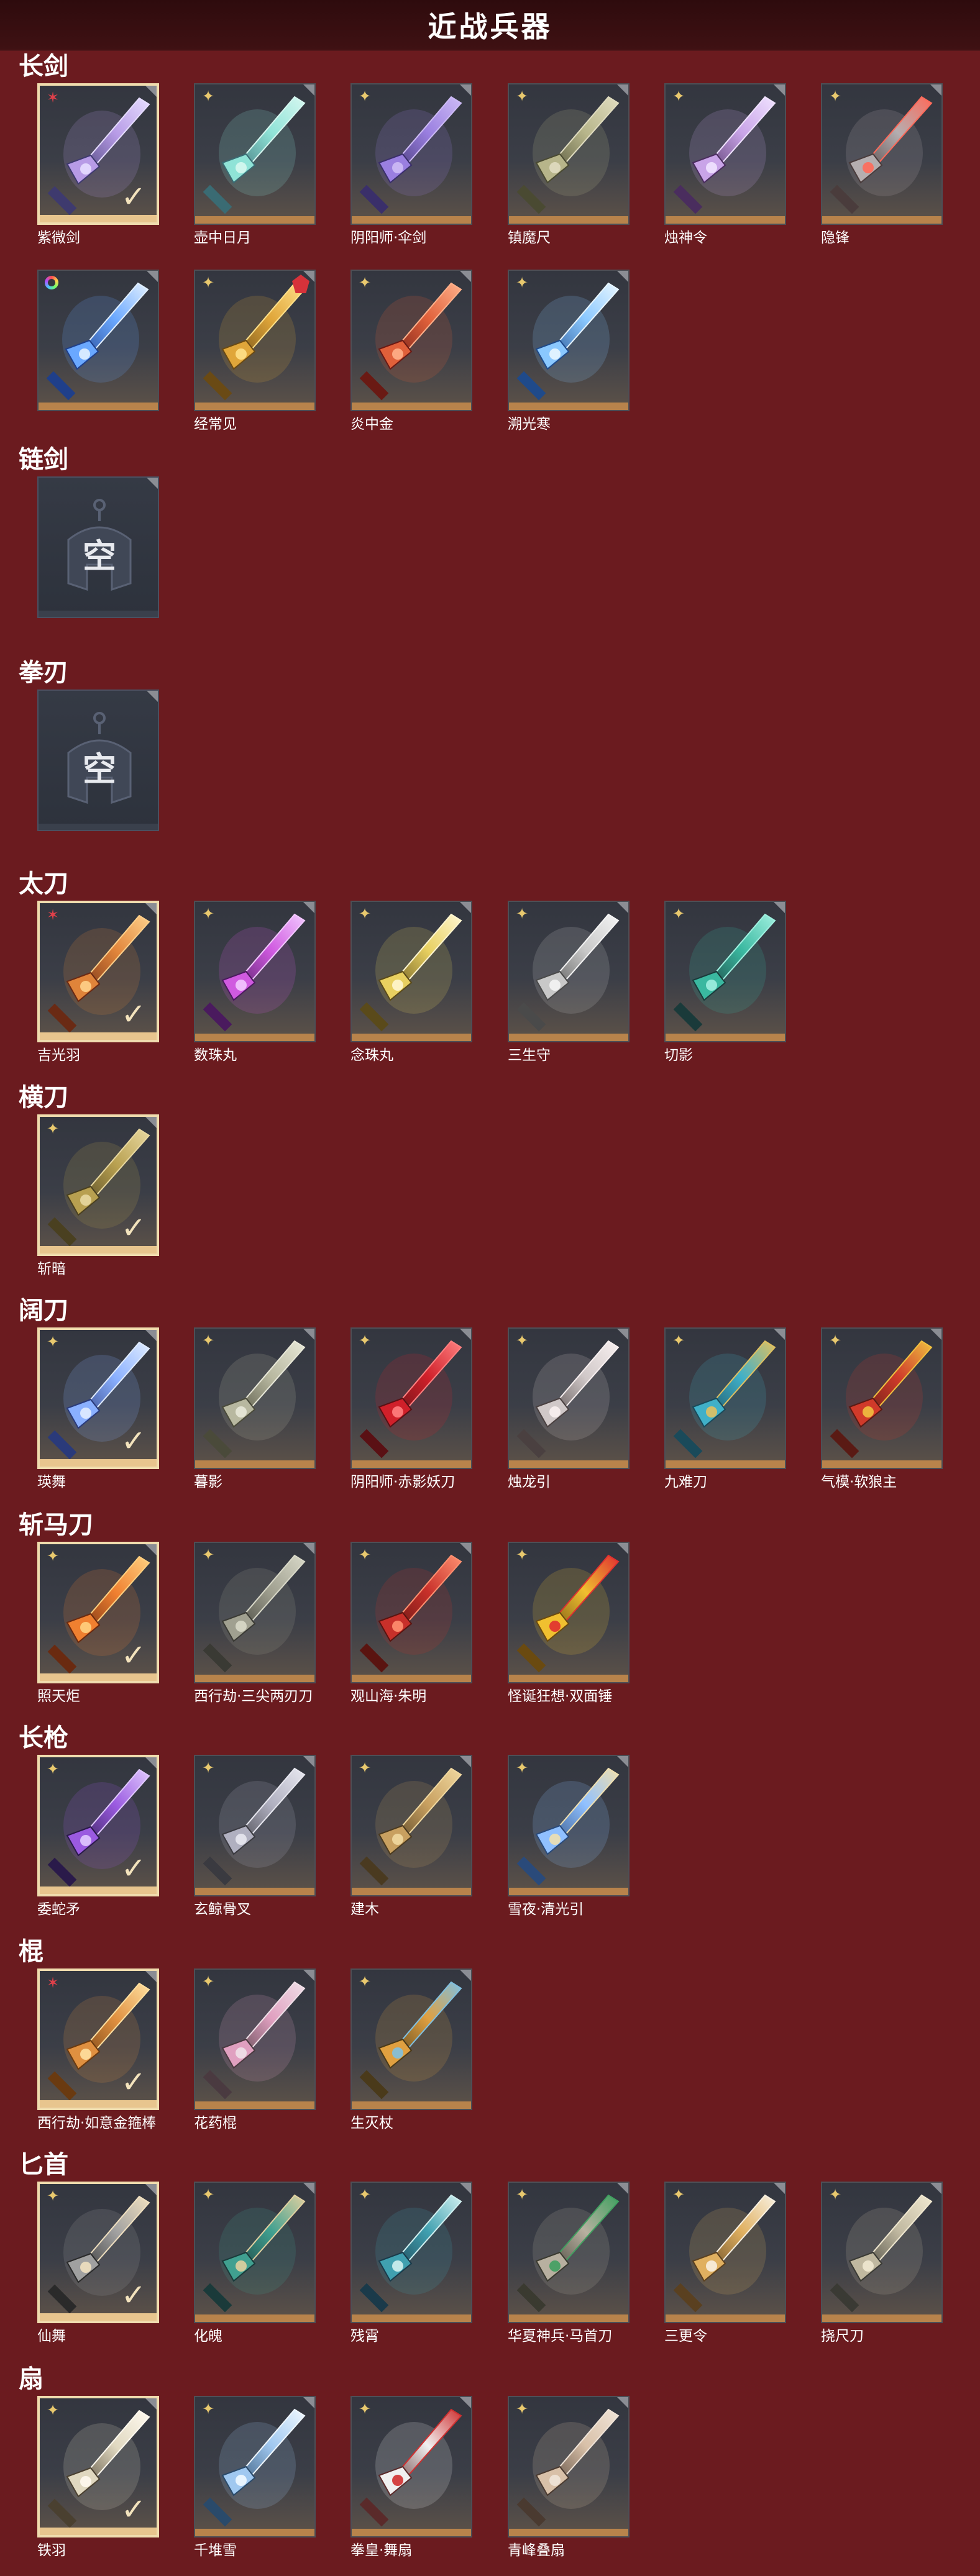 The image size is (980, 2576). I want to click on weapon-item: ✦ 数珠丸, so click(255, 983).